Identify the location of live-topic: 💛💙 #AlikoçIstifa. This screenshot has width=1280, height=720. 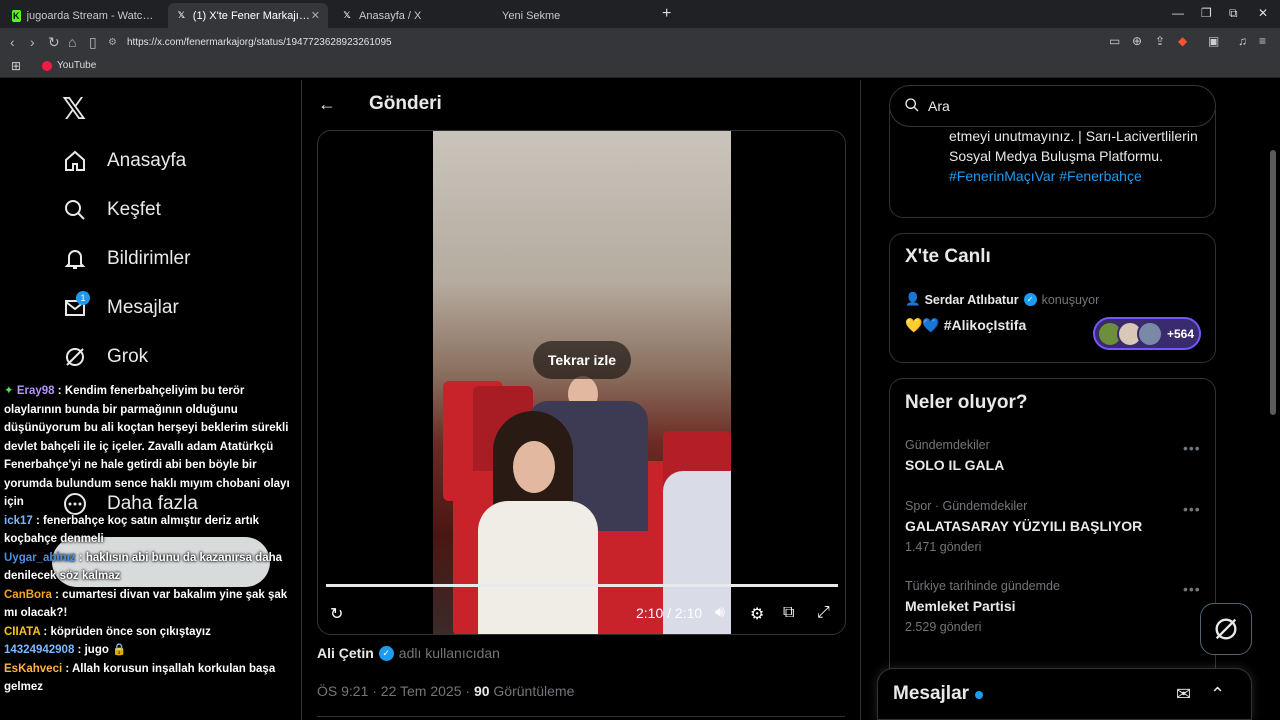
(965, 325).